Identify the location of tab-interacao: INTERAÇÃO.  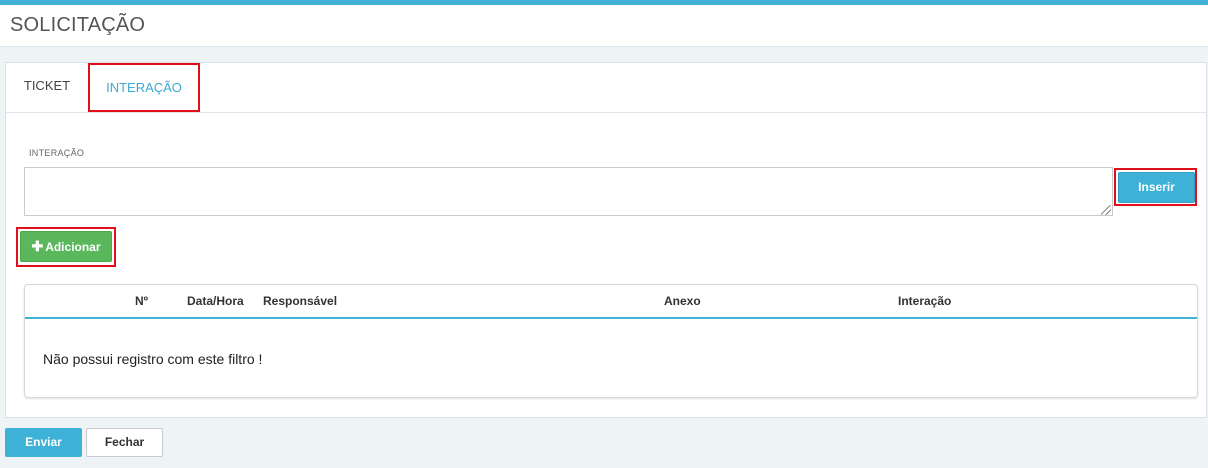
(144, 87).